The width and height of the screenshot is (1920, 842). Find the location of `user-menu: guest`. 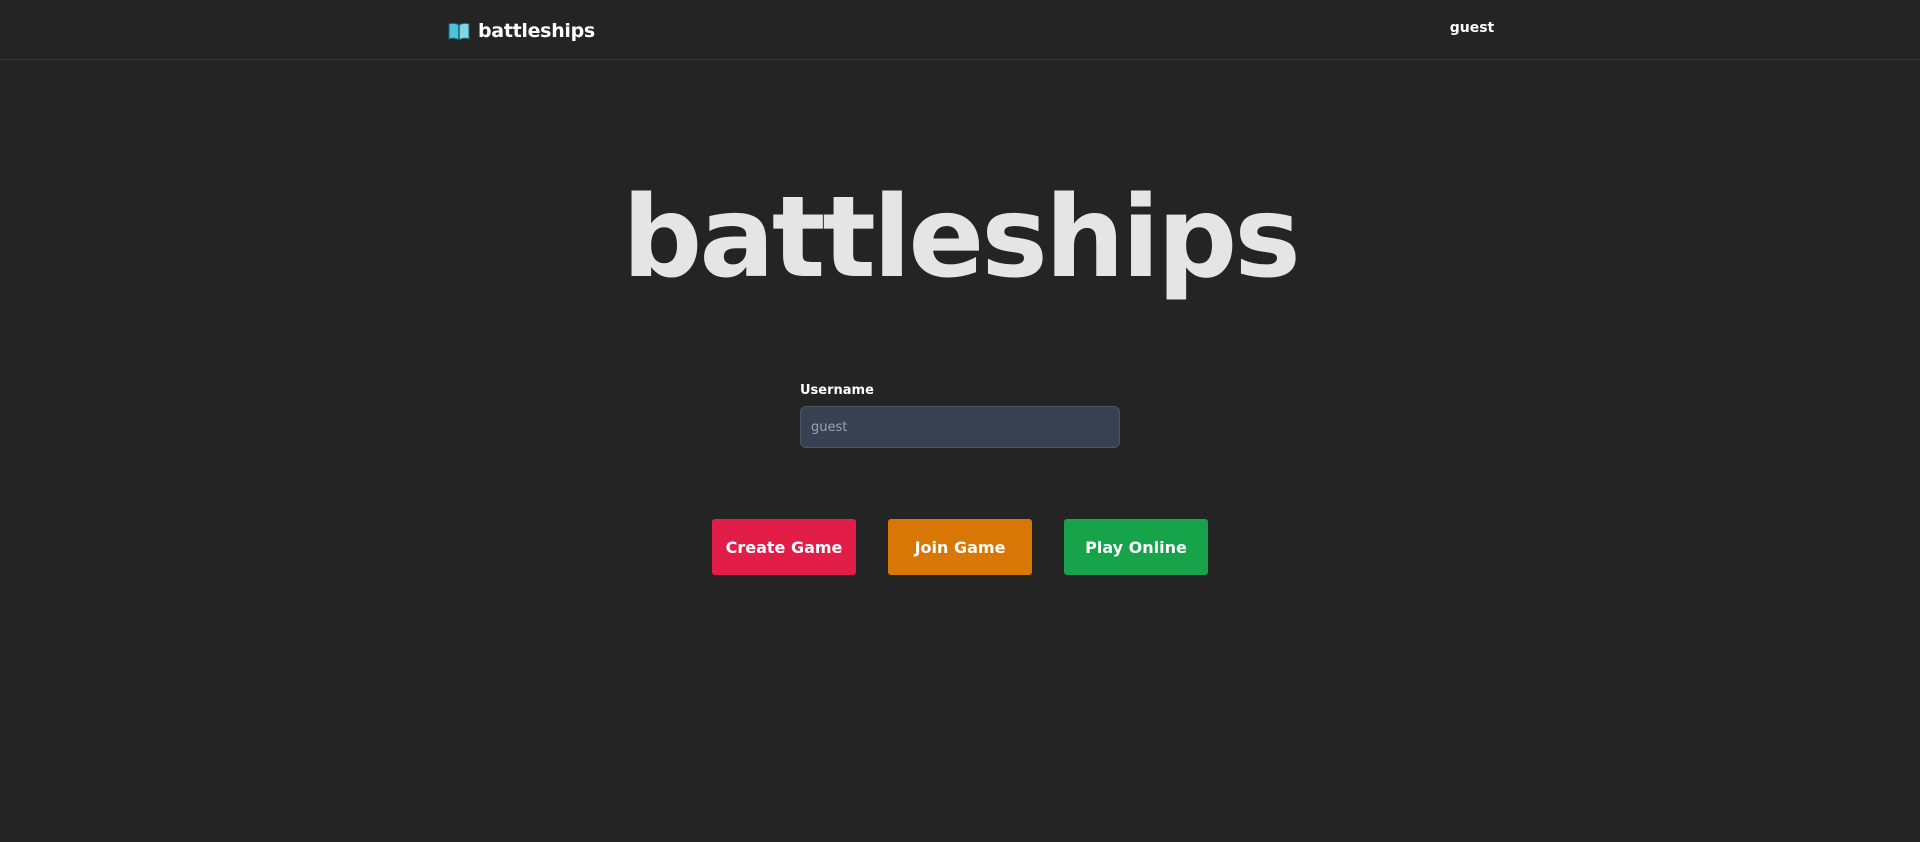

user-menu: guest is located at coordinates (1472, 28).